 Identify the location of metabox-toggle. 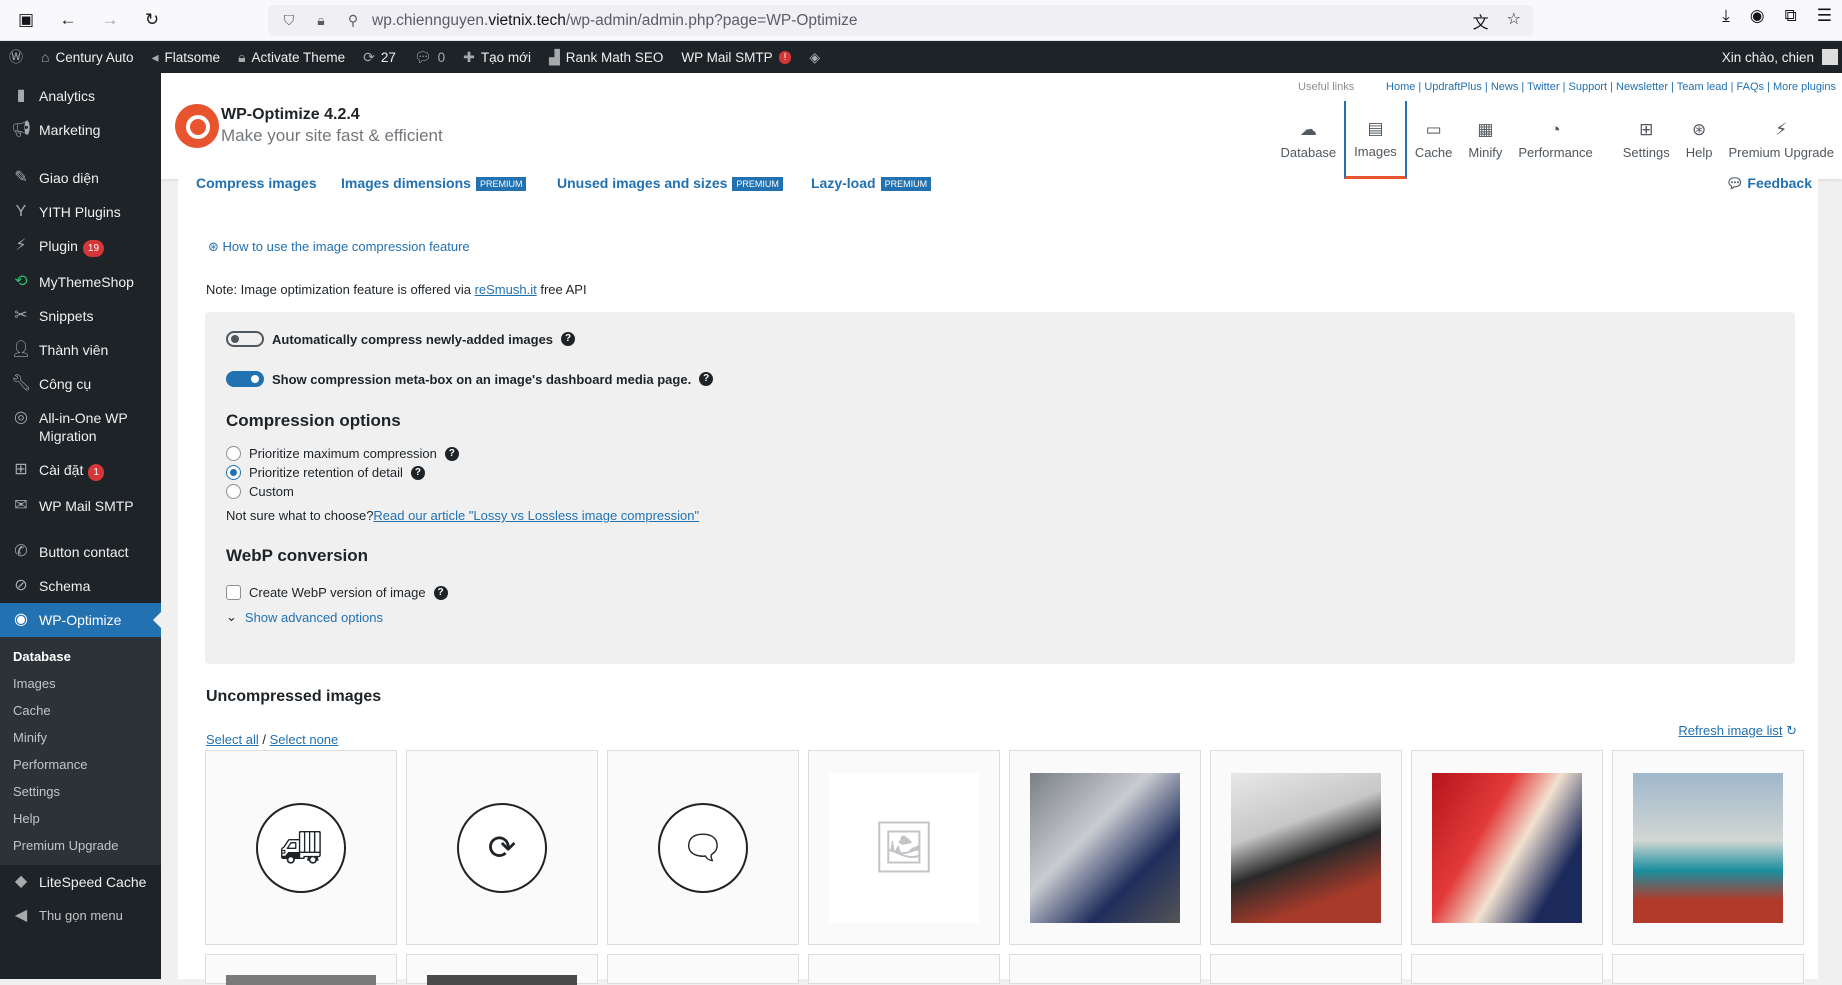
(245, 379).